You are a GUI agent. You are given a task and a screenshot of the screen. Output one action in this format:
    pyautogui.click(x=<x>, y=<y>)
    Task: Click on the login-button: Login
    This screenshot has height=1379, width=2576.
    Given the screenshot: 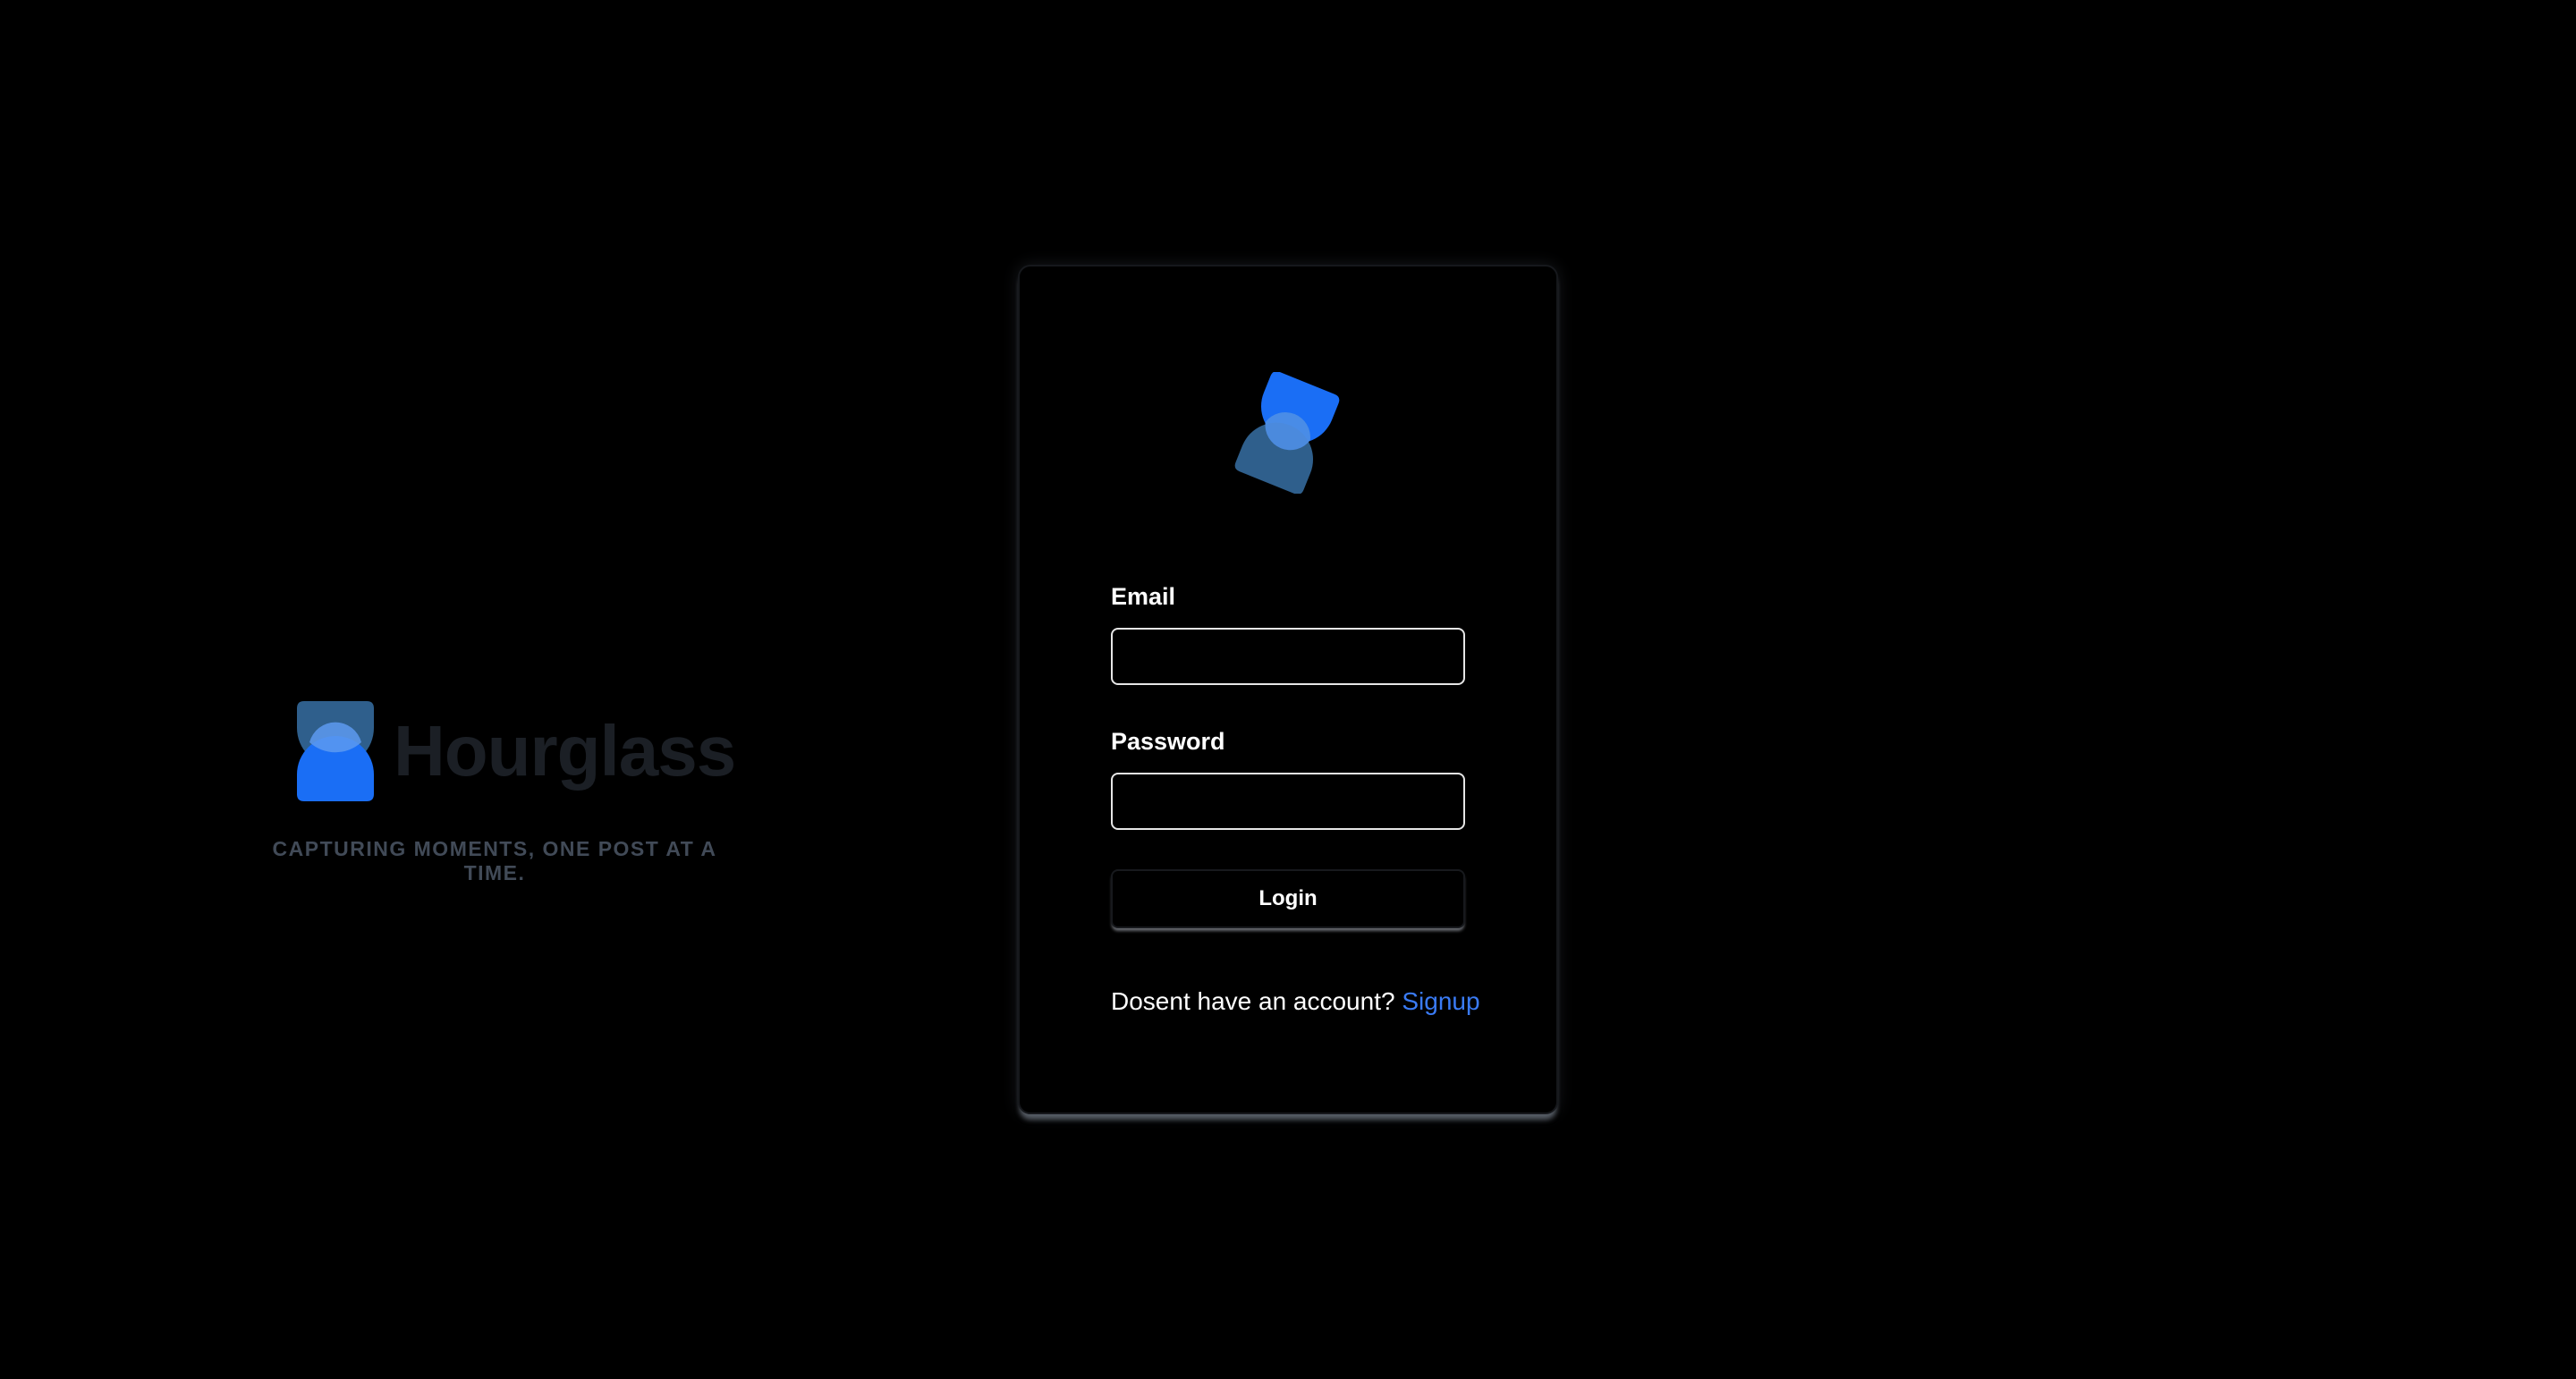 What is the action you would take?
    pyautogui.click(x=1288, y=898)
    